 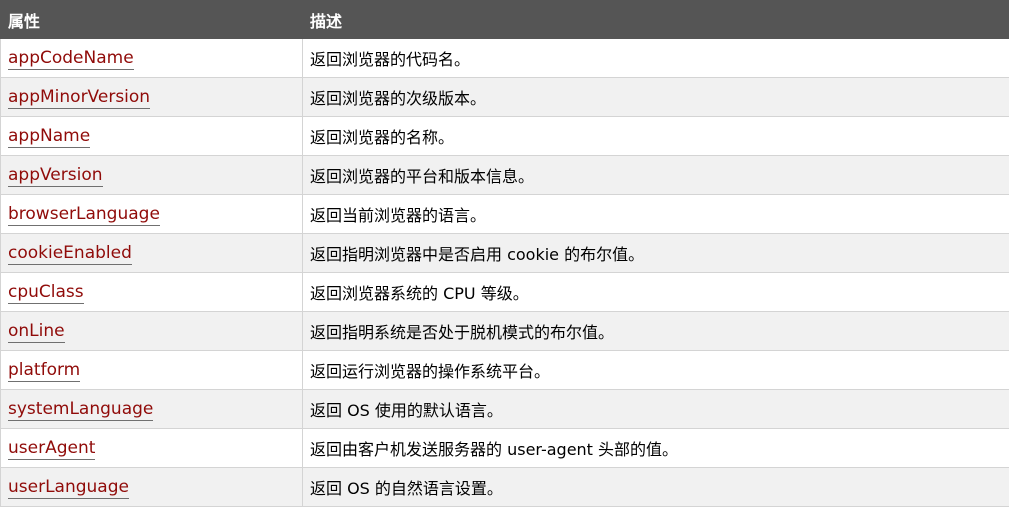 I want to click on property-cell: userAgent, so click(x=151, y=448).